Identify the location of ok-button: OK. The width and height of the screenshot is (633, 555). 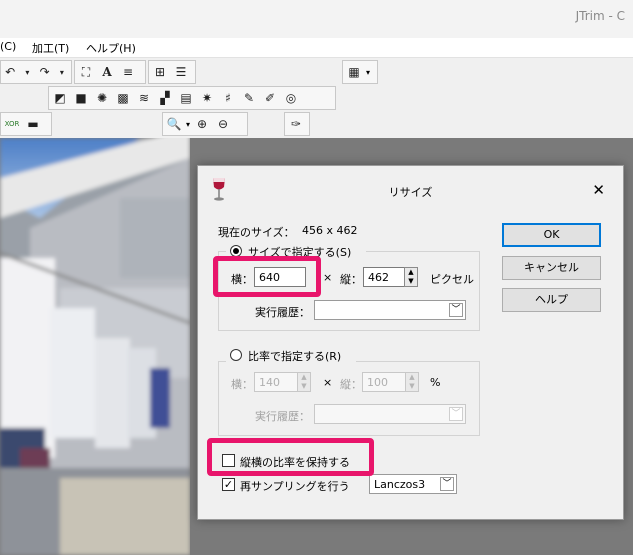
(551, 235).